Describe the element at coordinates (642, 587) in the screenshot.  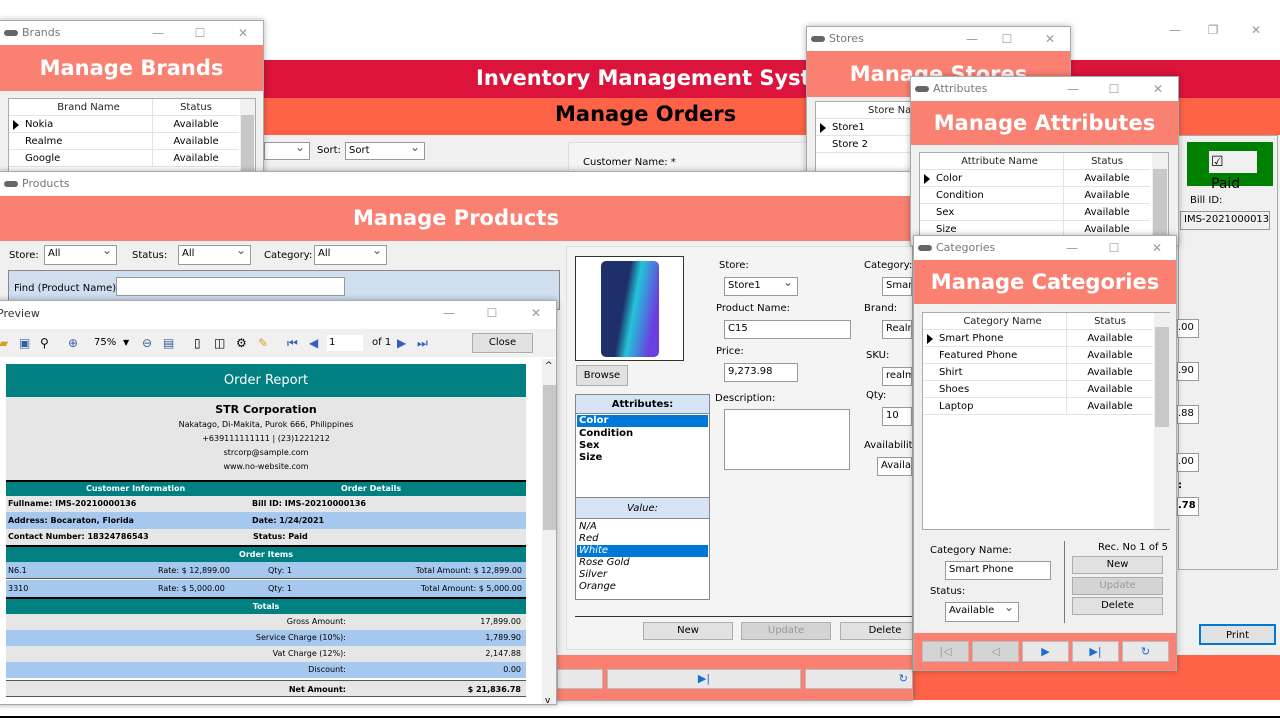
I see `list-item: Orange` at that location.